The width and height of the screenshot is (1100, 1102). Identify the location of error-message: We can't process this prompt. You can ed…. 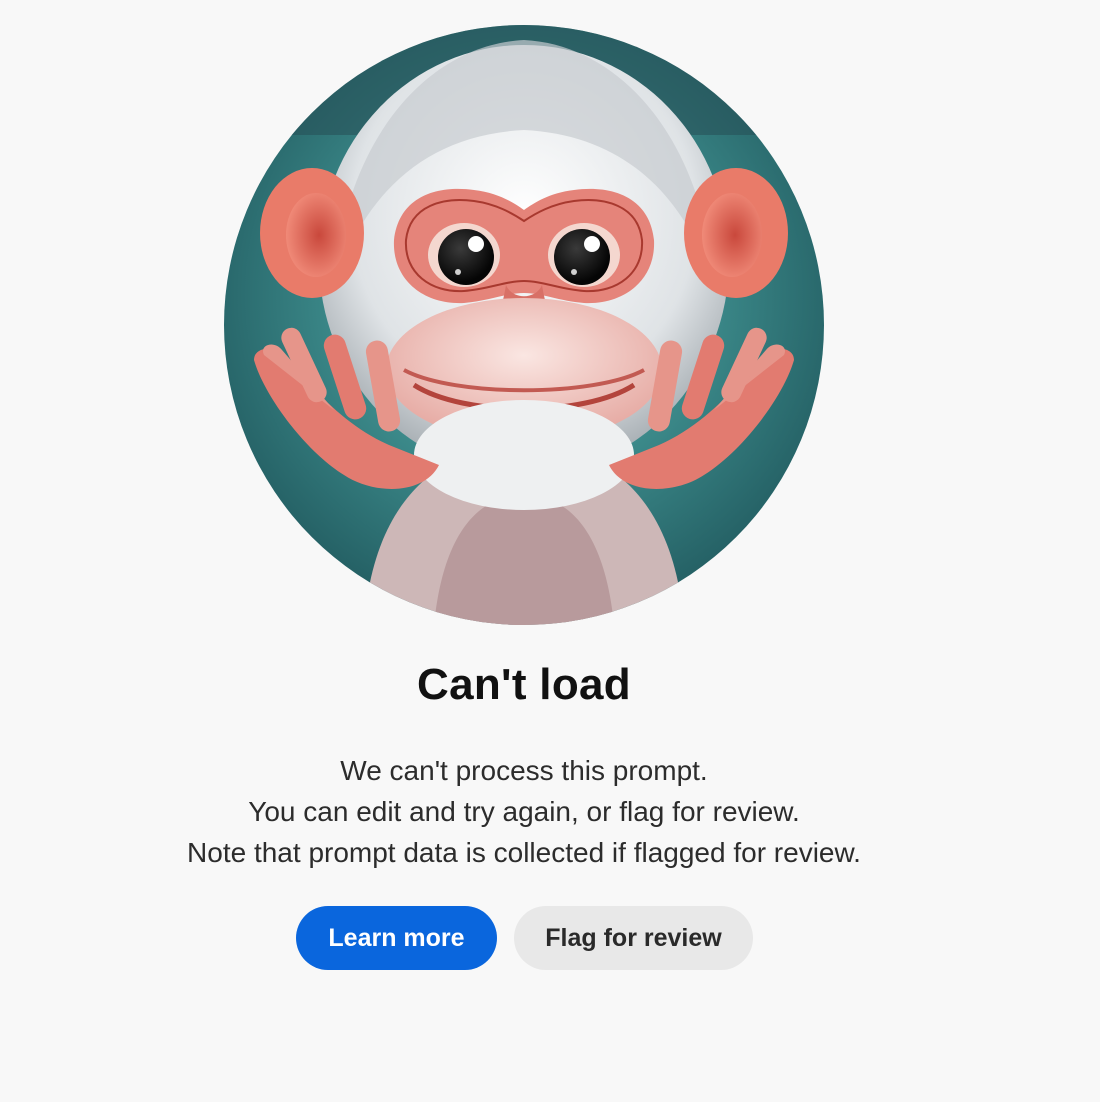
(524, 811).